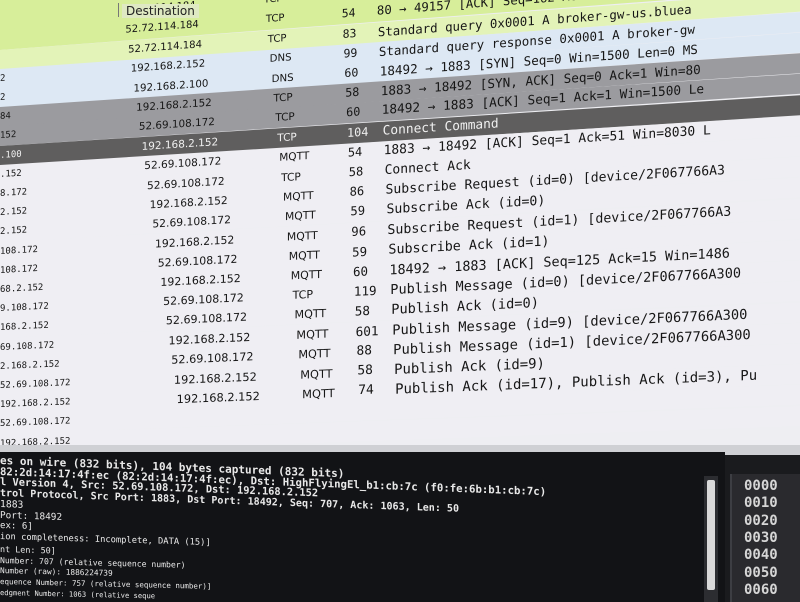 This screenshot has height=602, width=800. What do you see at coordinates (359, 231) in the screenshot?
I see `length-cell: 96` at bounding box center [359, 231].